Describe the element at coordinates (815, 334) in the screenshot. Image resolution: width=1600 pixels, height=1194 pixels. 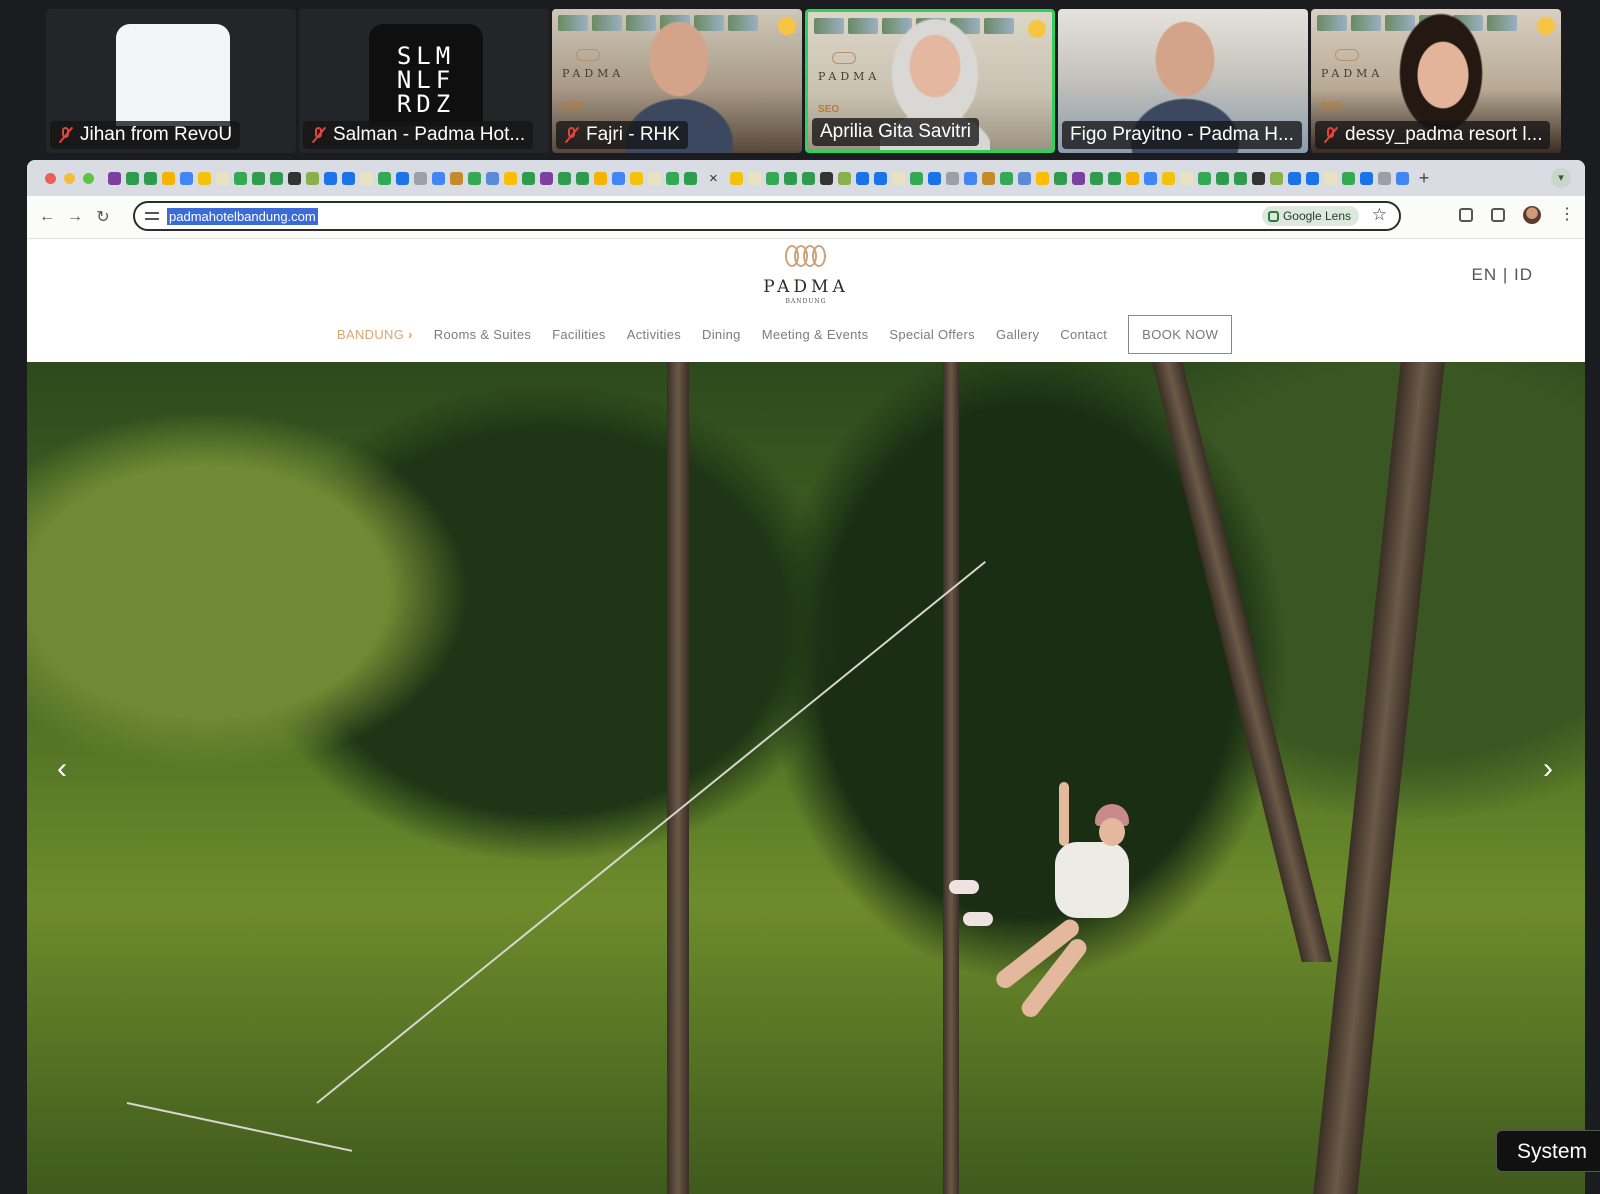
I see `nav-meeting-events: Meeting & Events` at that location.